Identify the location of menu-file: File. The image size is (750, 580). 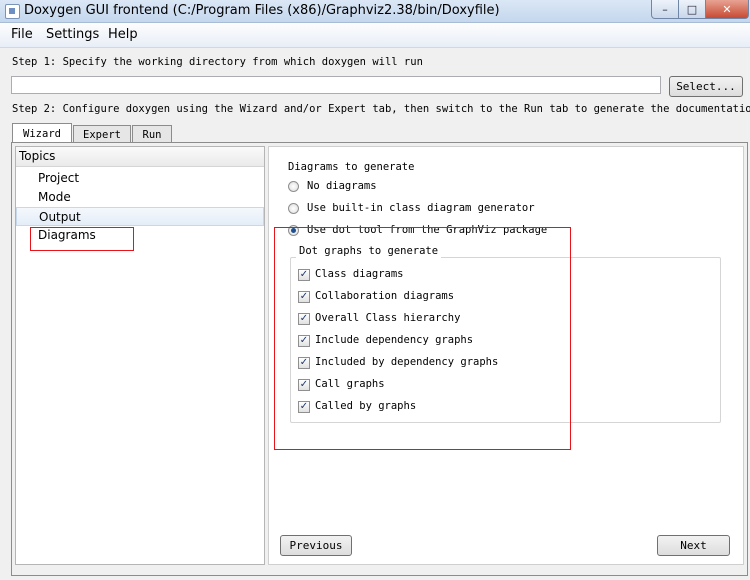
(22, 35).